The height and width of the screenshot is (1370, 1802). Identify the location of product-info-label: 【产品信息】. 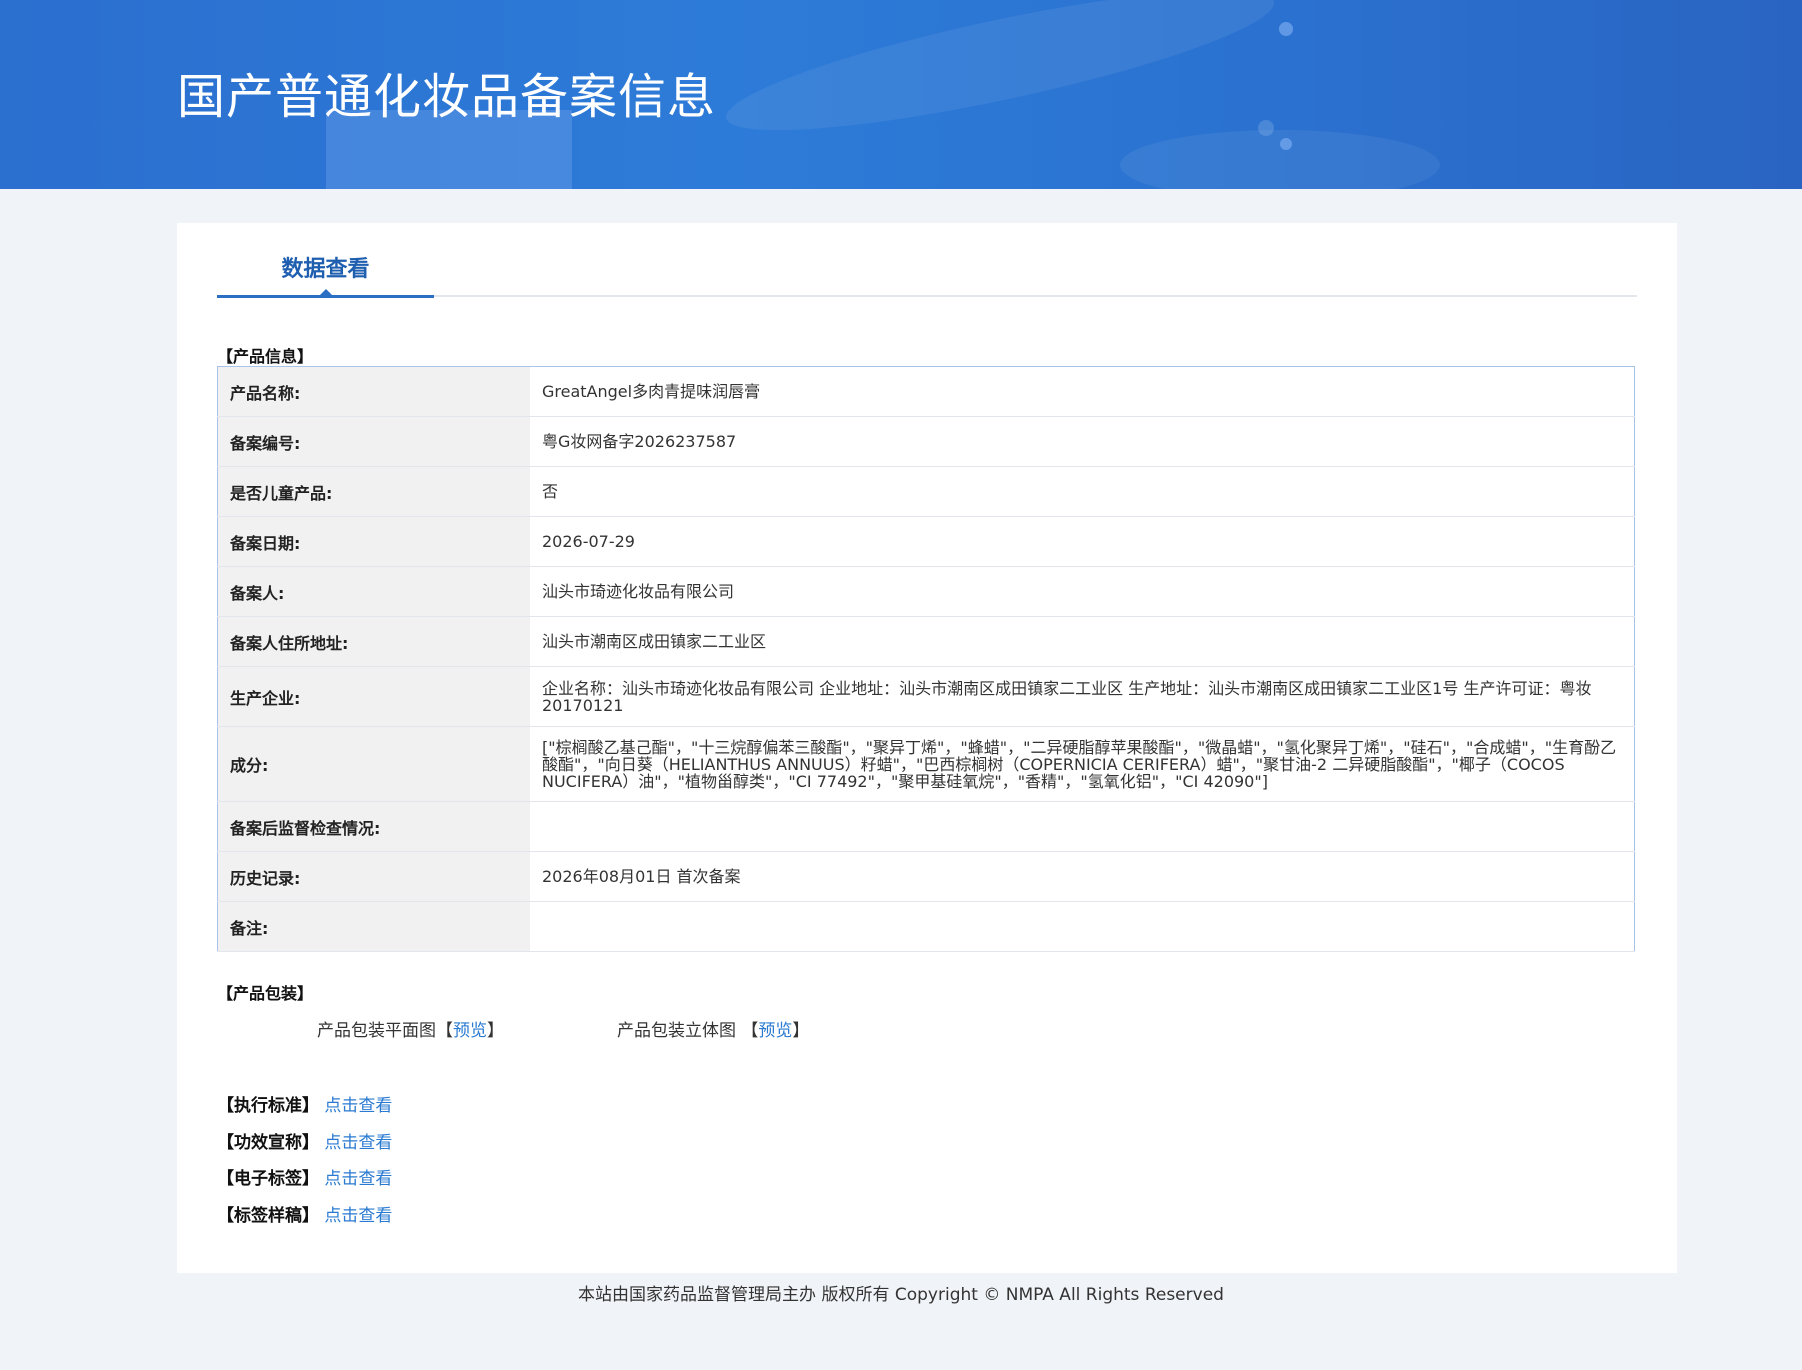
(265, 356).